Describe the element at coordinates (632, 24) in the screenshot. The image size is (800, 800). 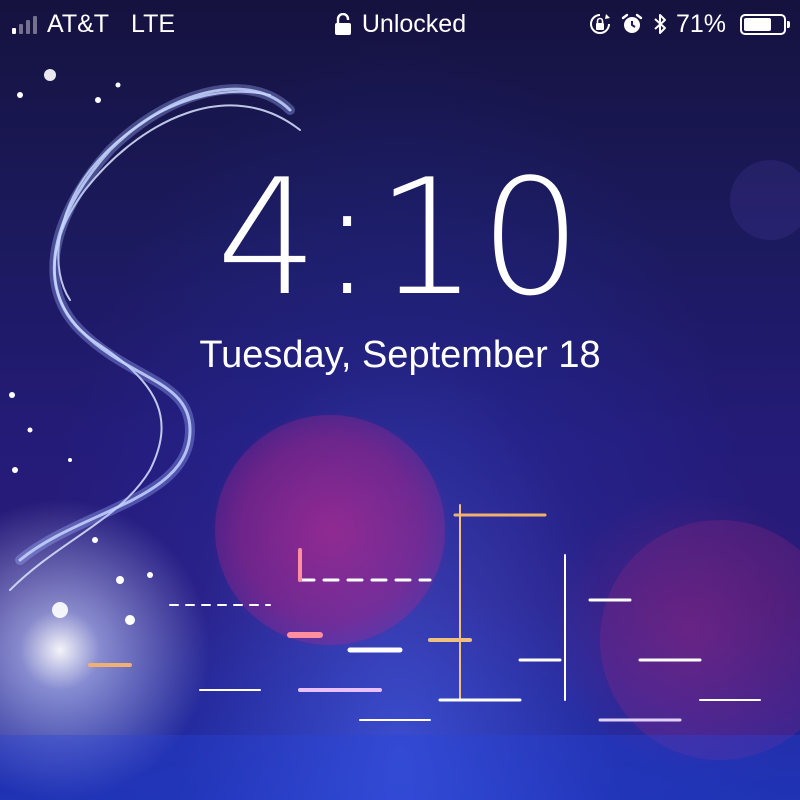
I see `alarm-icon` at that location.